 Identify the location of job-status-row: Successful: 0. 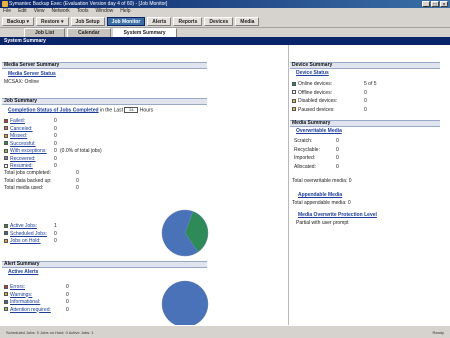
(30, 144).